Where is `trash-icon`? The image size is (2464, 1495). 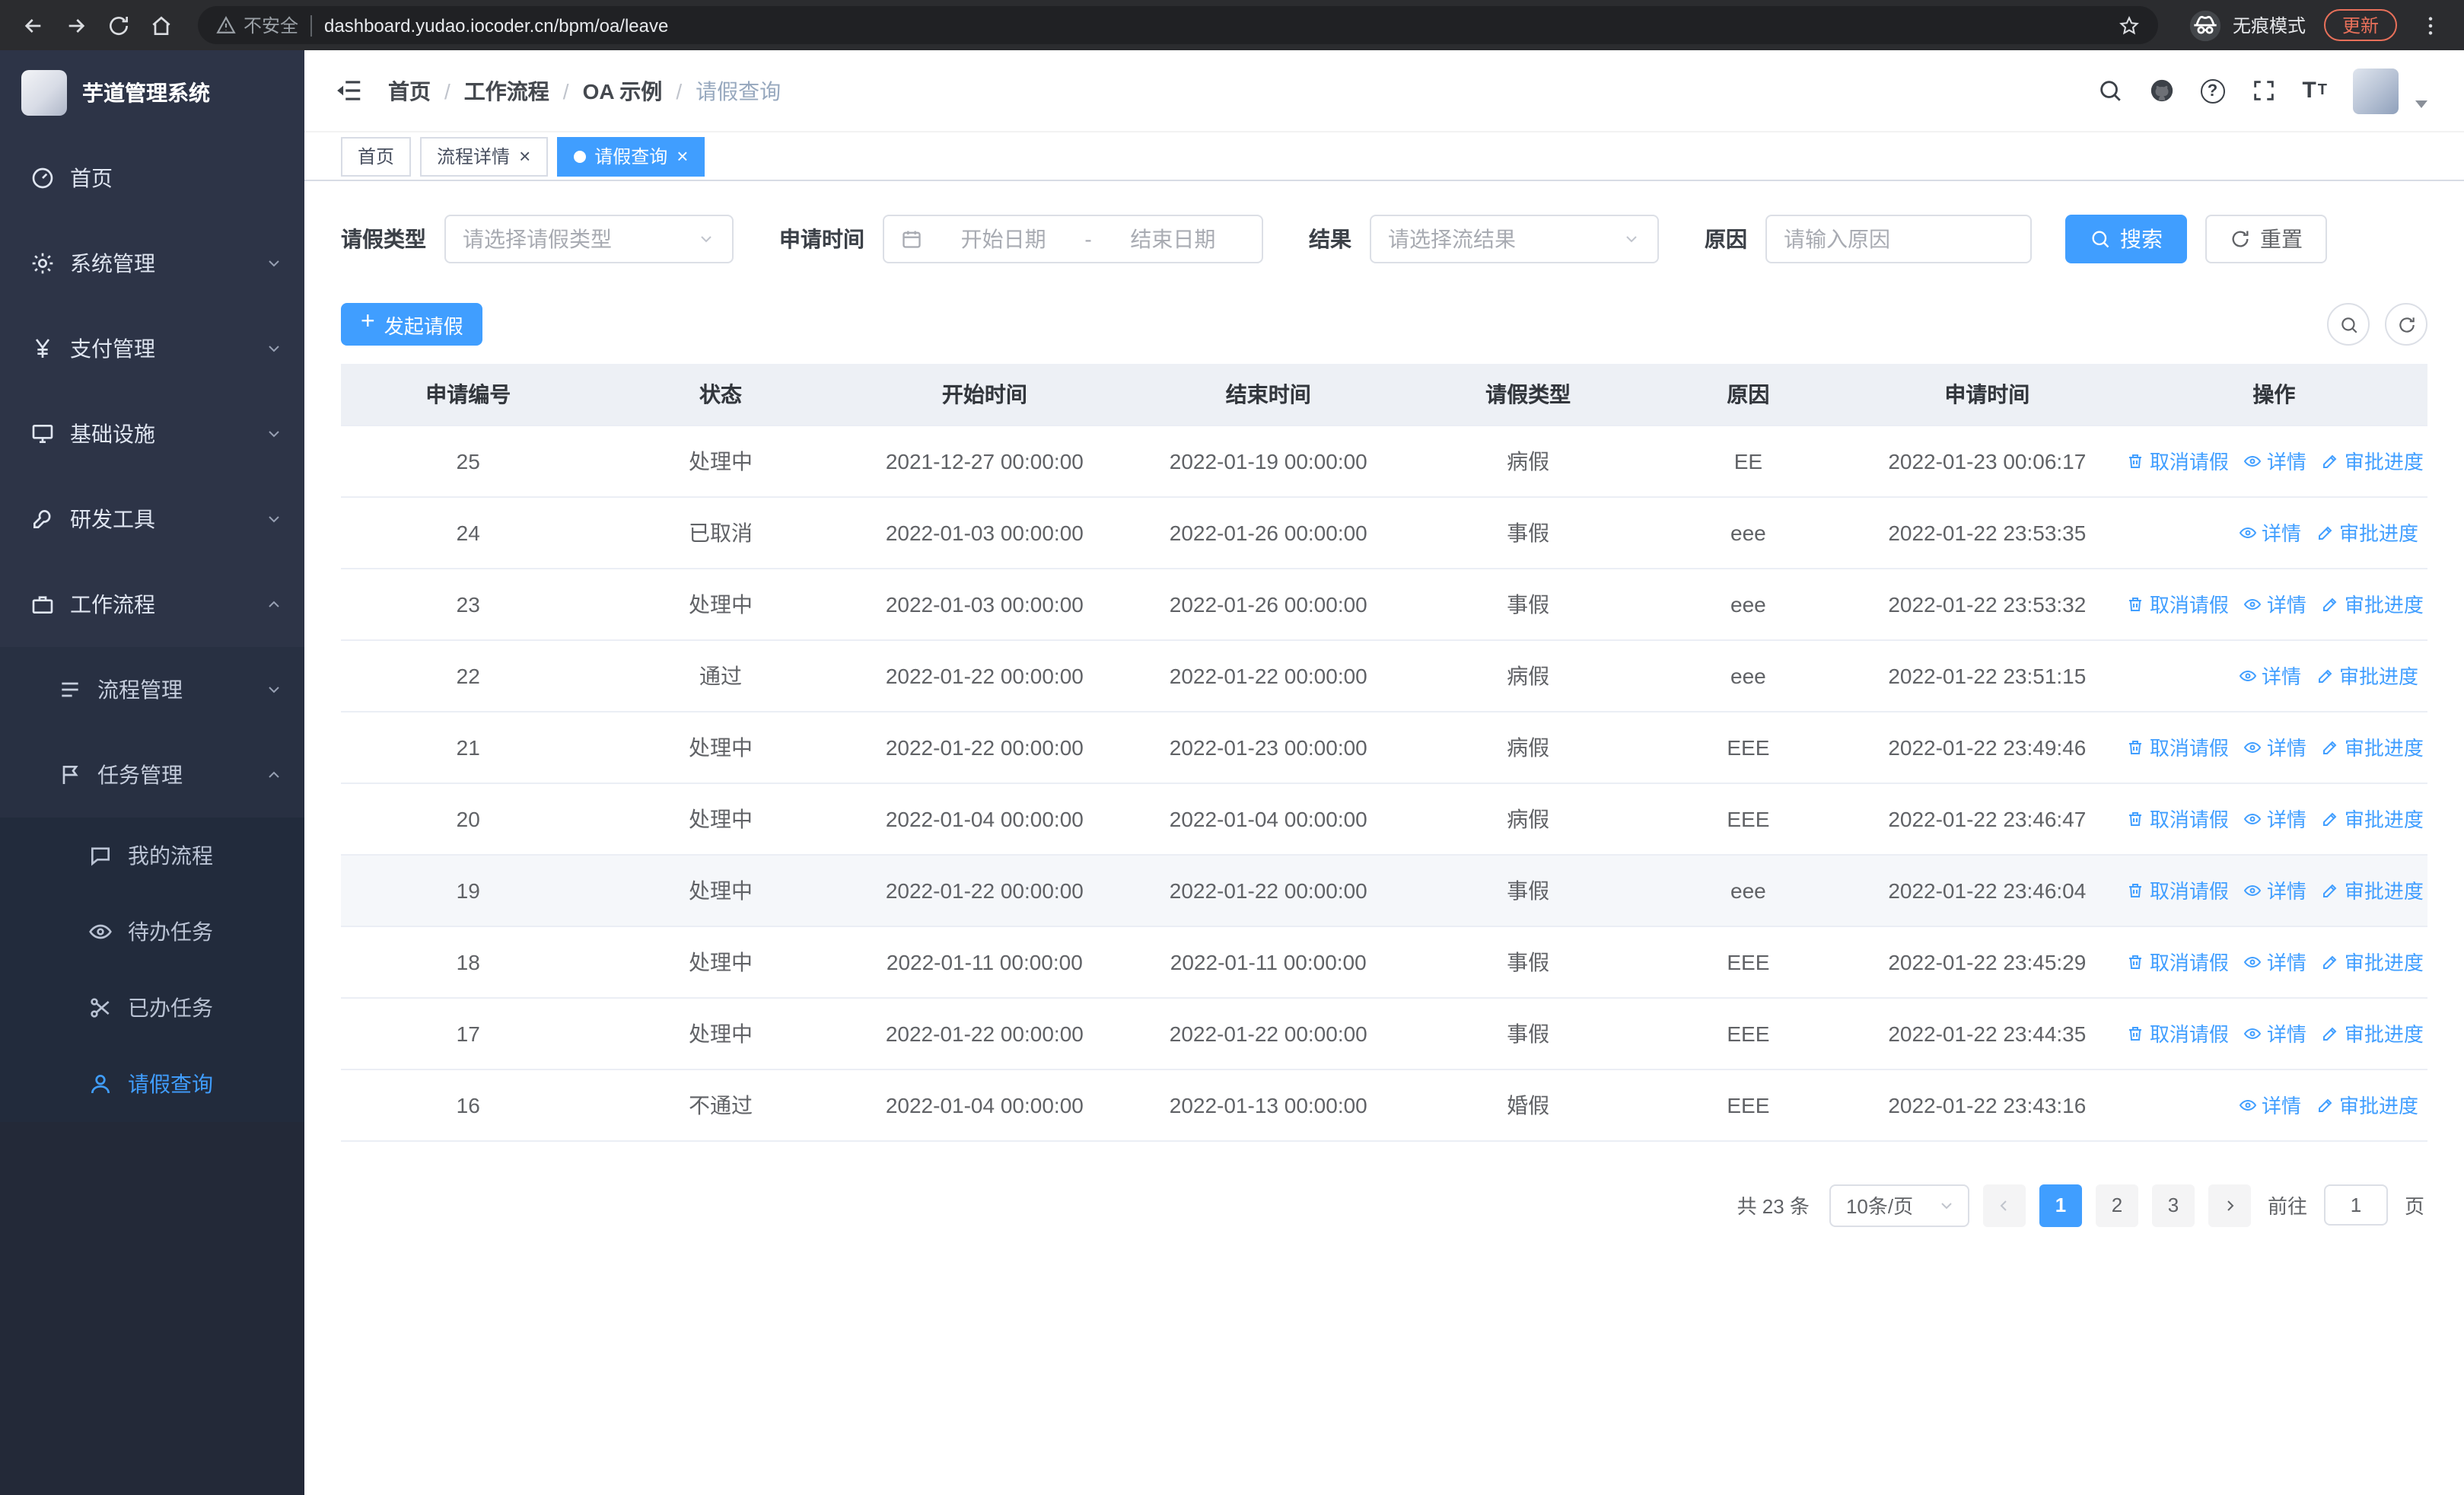 trash-icon is located at coordinates (2136, 461).